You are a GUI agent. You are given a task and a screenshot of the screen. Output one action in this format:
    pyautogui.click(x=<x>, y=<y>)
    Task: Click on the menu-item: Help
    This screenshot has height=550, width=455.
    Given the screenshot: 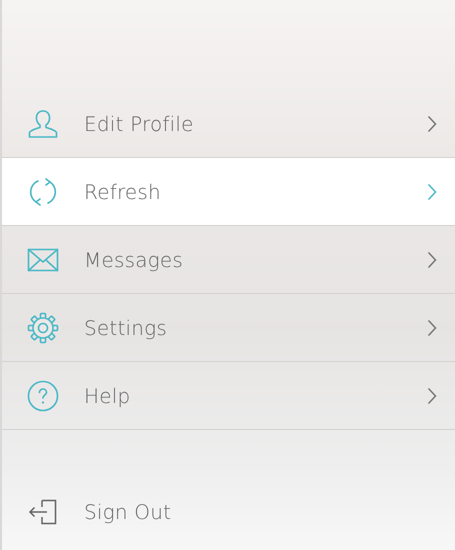 What is the action you would take?
    pyautogui.click(x=228, y=396)
    